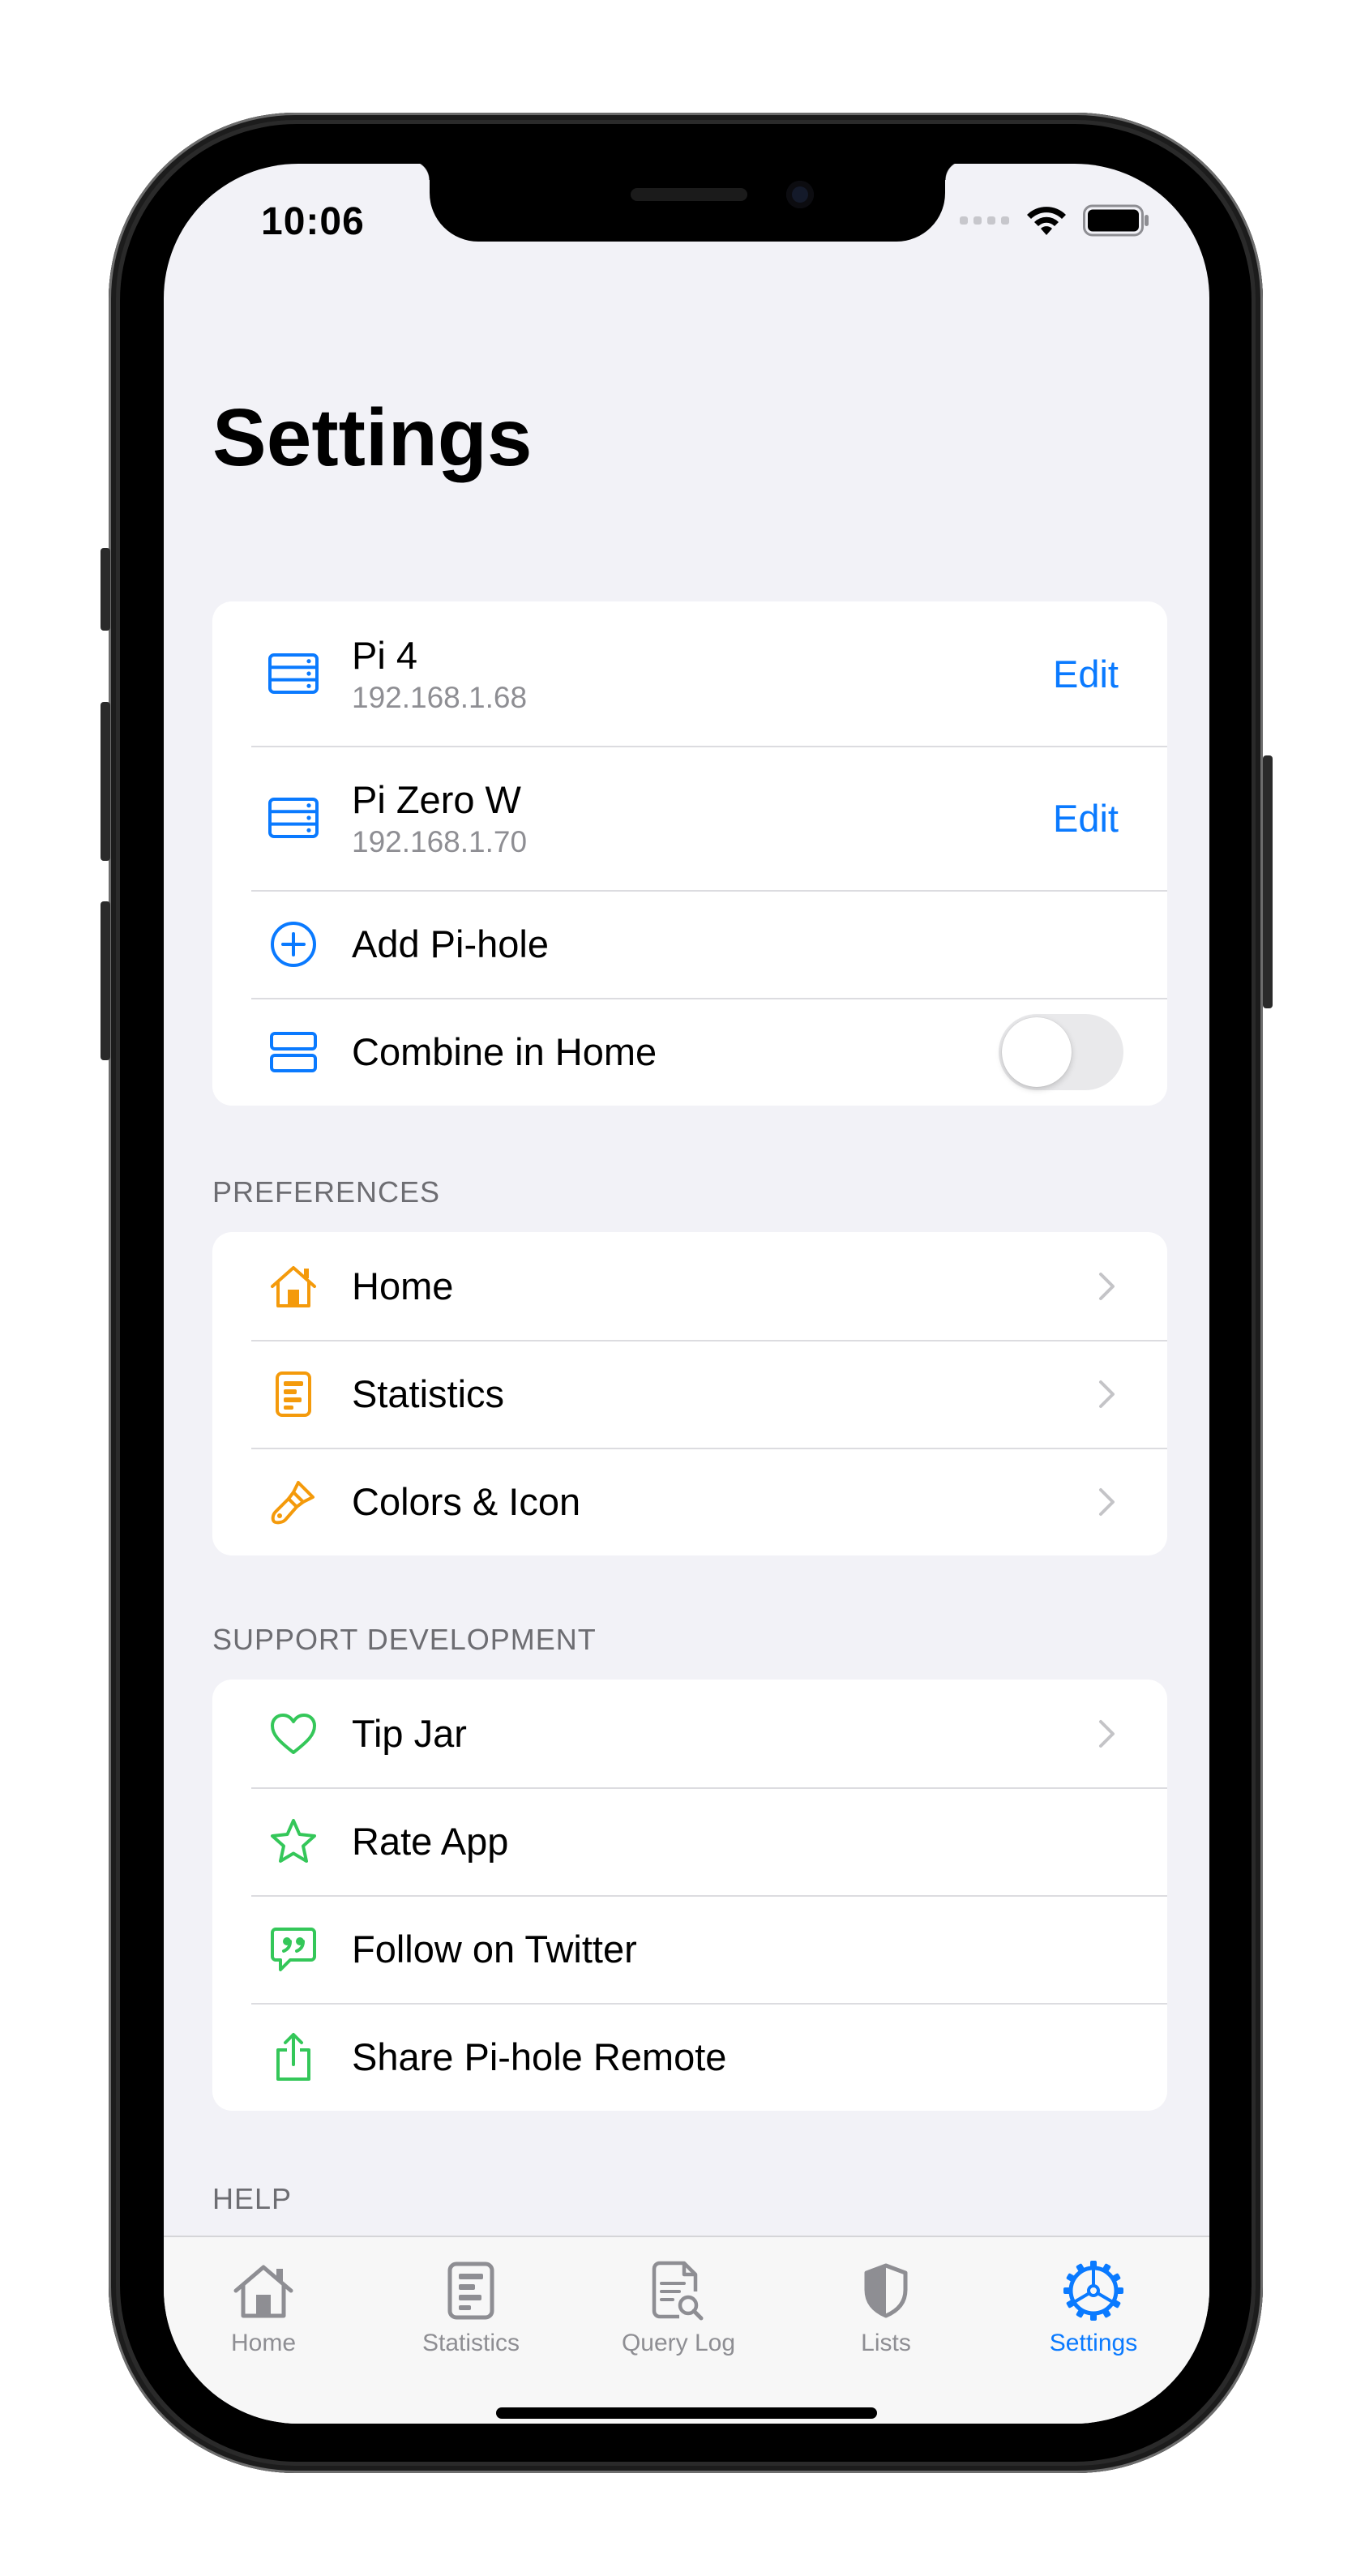  I want to click on support-item-follow-twitter: Follow on Twitter, so click(689, 1949).